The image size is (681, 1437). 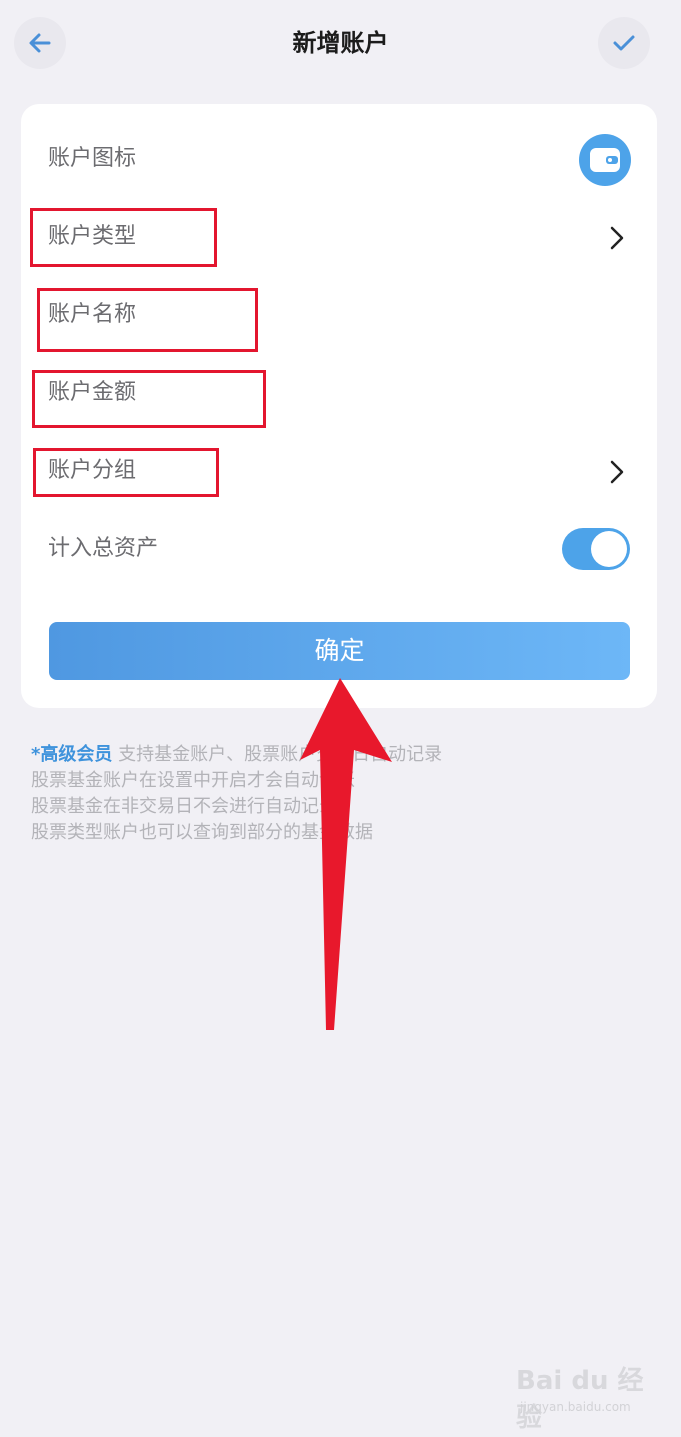 What do you see at coordinates (149, 399) in the screenshot?
I see `highlight-box-amount` at bounding box center [149, 399].